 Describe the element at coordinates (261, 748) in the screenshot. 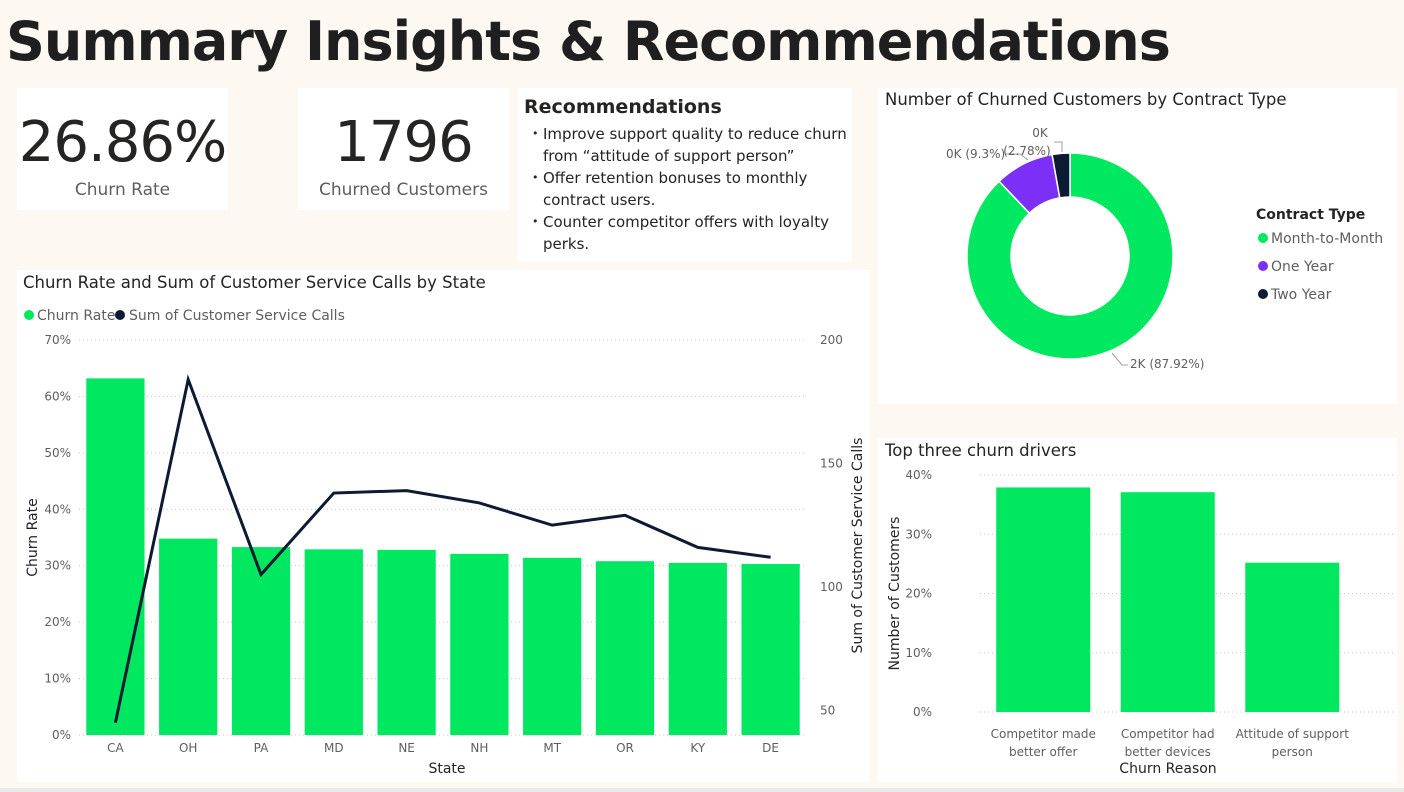

I see `x-tick-label: PA` at that location.